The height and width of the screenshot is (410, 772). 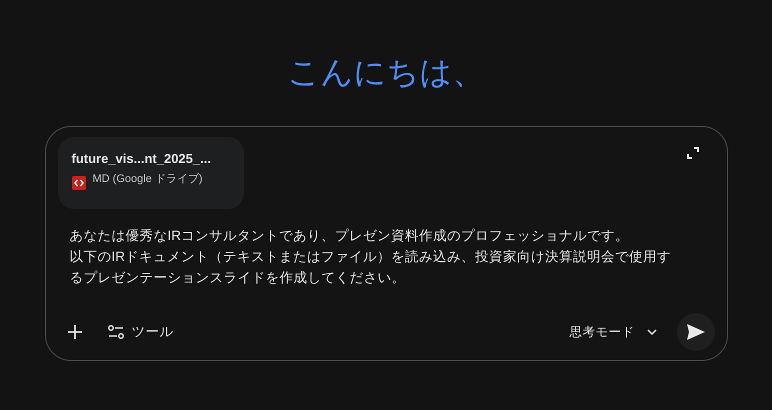 What do you see at coordinates (651, 332) in the screenshot?
I see `chevron-down-icon` at bounding box center [651, 332].